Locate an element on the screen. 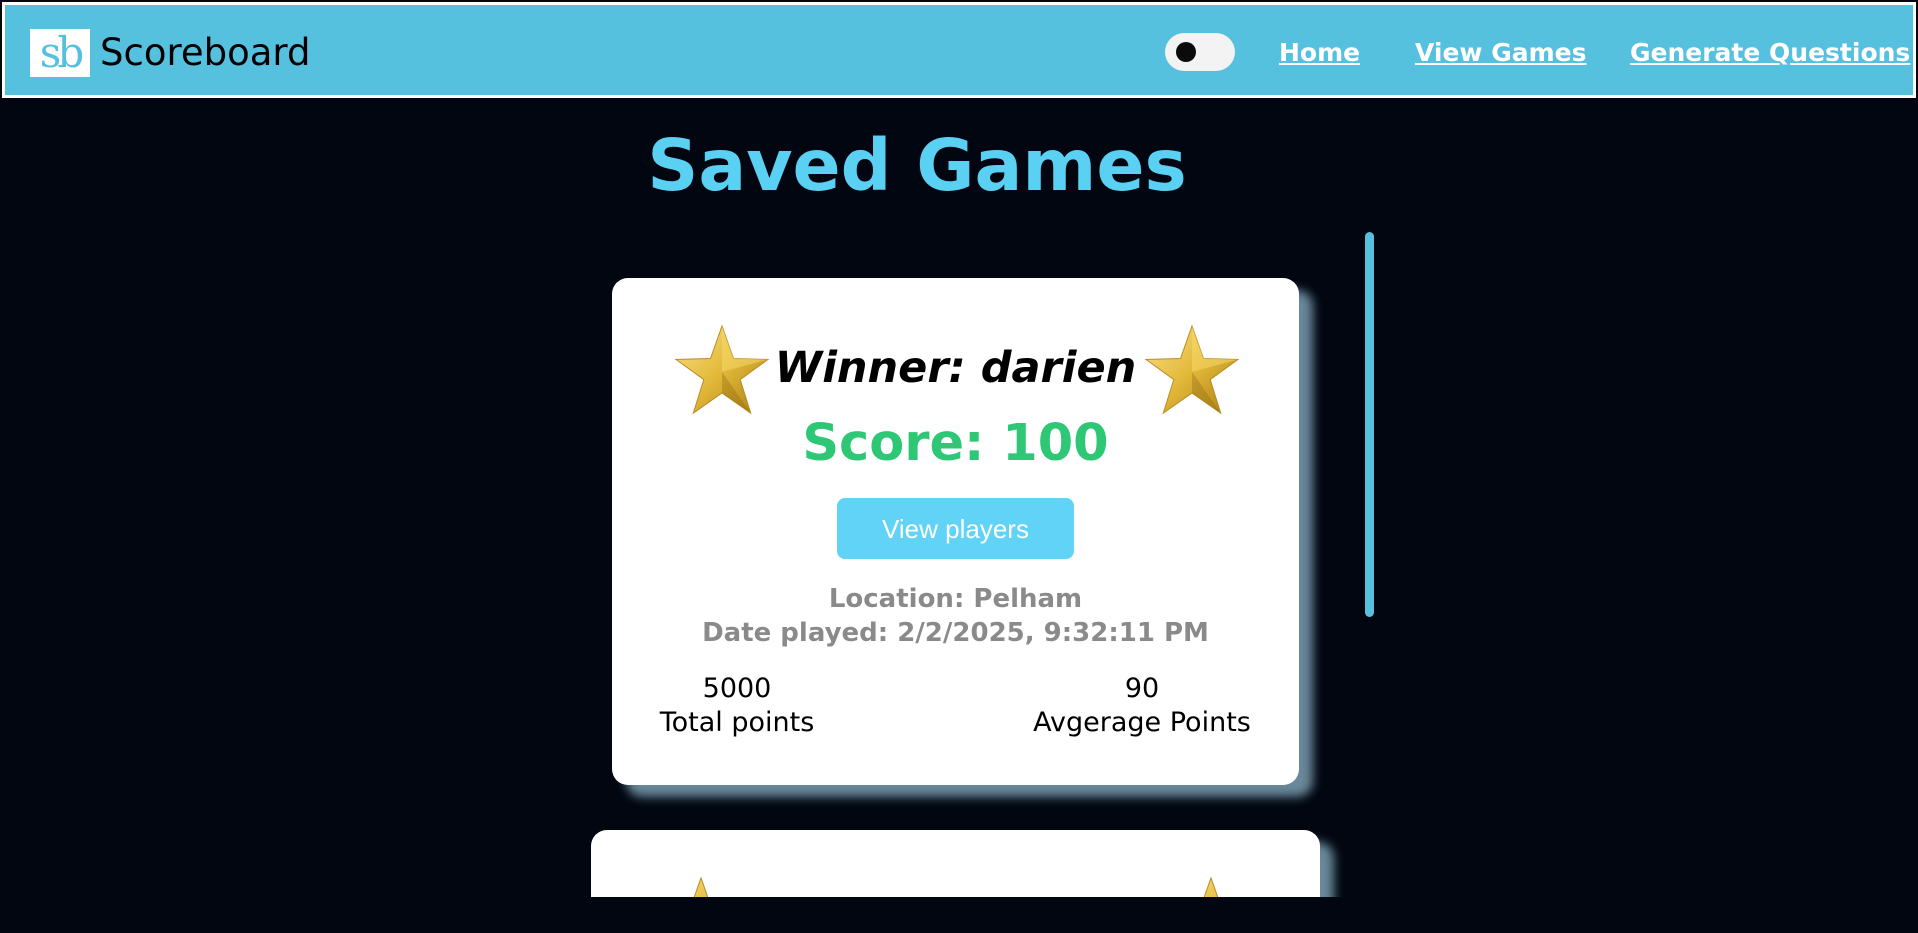 The width and height of the screenshot is (1918, 933). nav-link-generate-questions: Generate Questions is located at coordinates (1770, 53).